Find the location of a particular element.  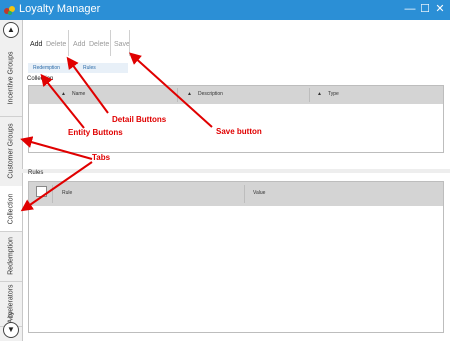

annotation-entity-buttons: Entity Buttons is located at coordinates (95, 132).